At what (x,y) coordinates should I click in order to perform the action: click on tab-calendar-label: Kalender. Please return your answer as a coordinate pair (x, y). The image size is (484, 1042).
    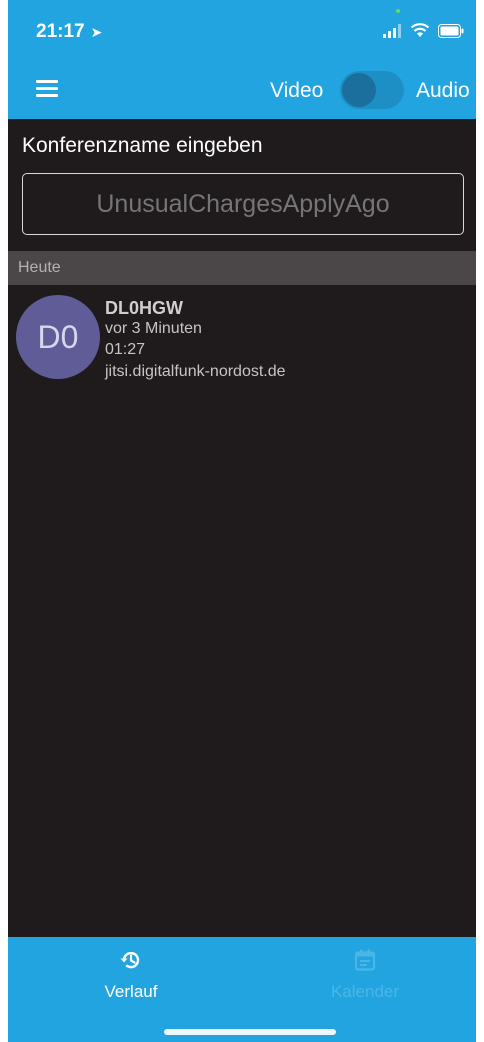
    Looking at the image, I should click on (365, 991).